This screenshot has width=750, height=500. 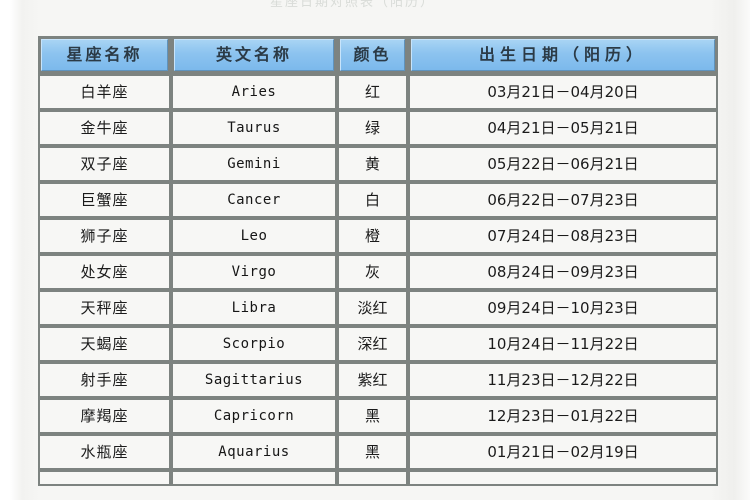 I want to click on birth-date-text: 08月24日－09月23日, so click(x=563, y=272).